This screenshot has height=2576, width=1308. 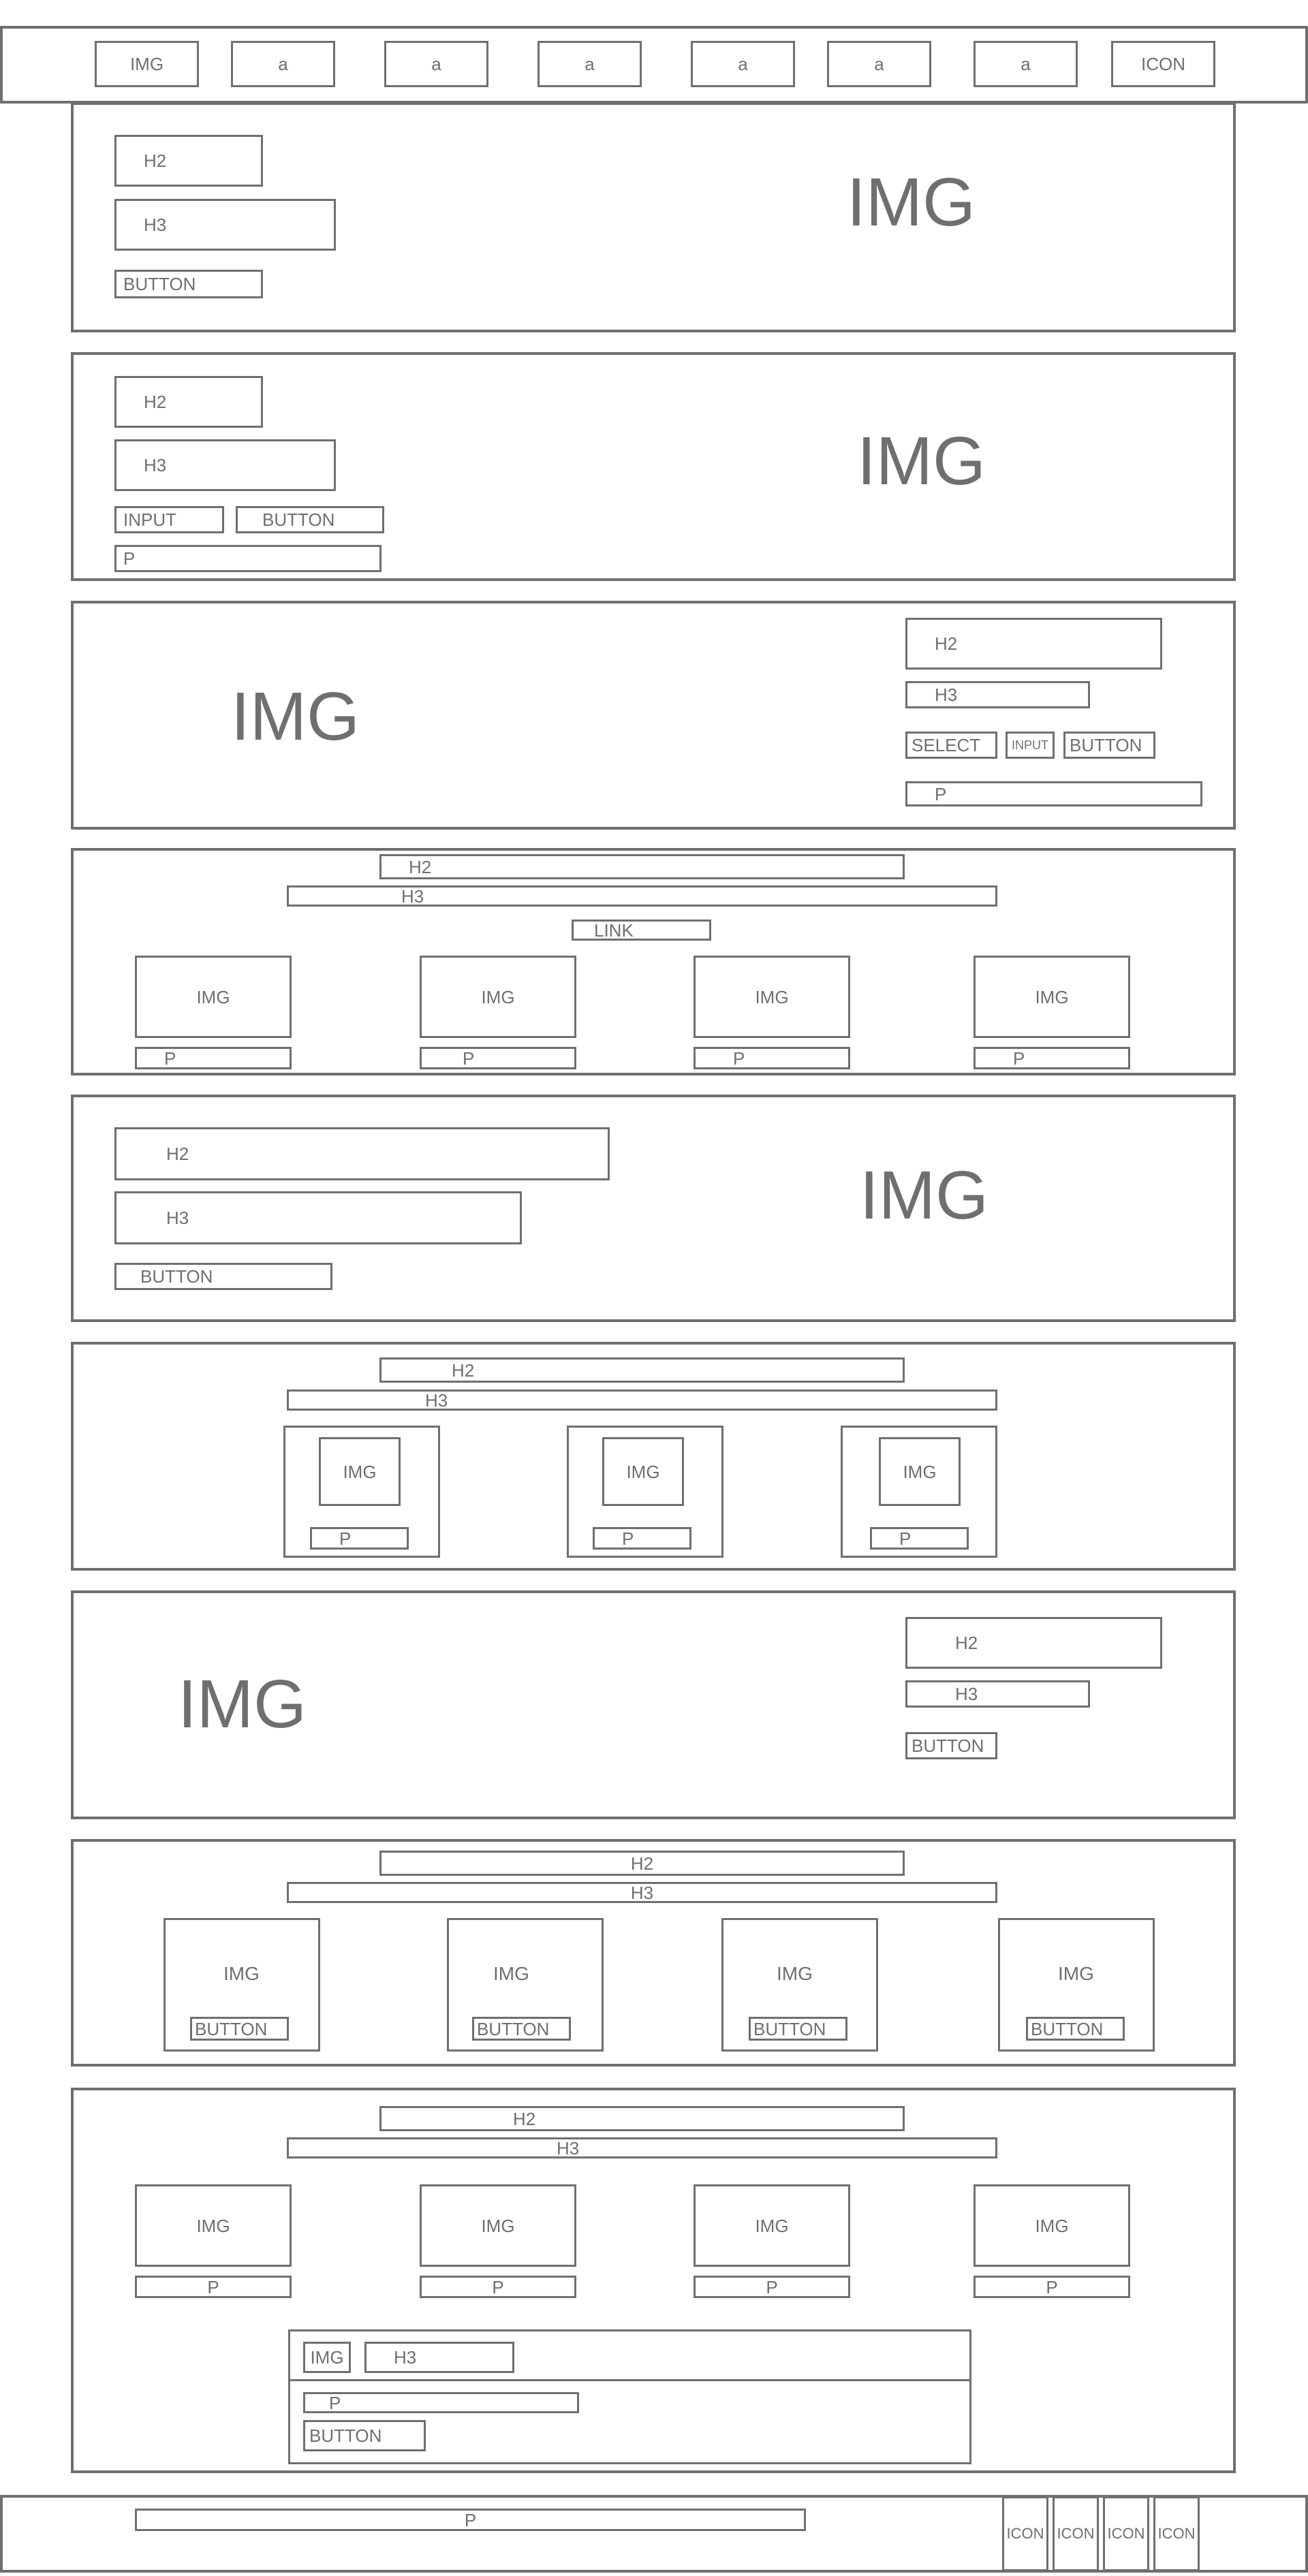 I want to click on section8-card-4-image: IMG, so click(x=1076, y=1973).